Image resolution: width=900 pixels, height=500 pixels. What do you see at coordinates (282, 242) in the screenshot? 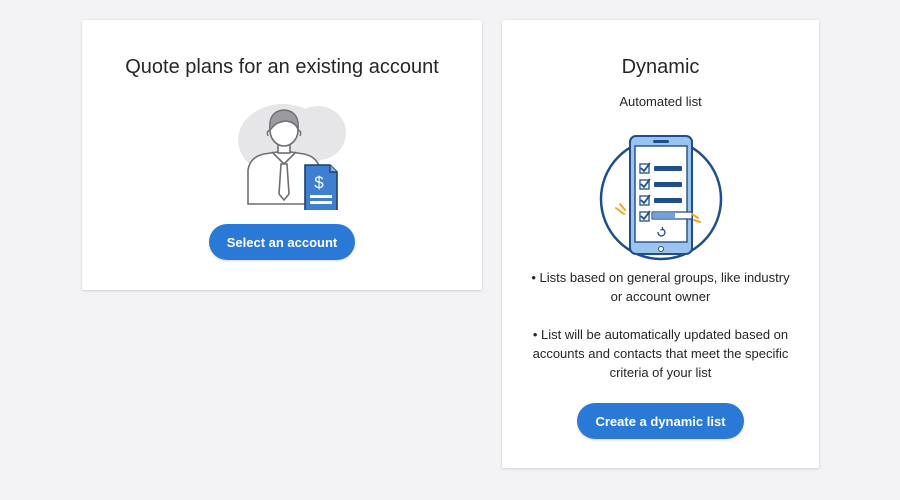
I see `select-account-button: Select an account` at bounding box center [282, 242].